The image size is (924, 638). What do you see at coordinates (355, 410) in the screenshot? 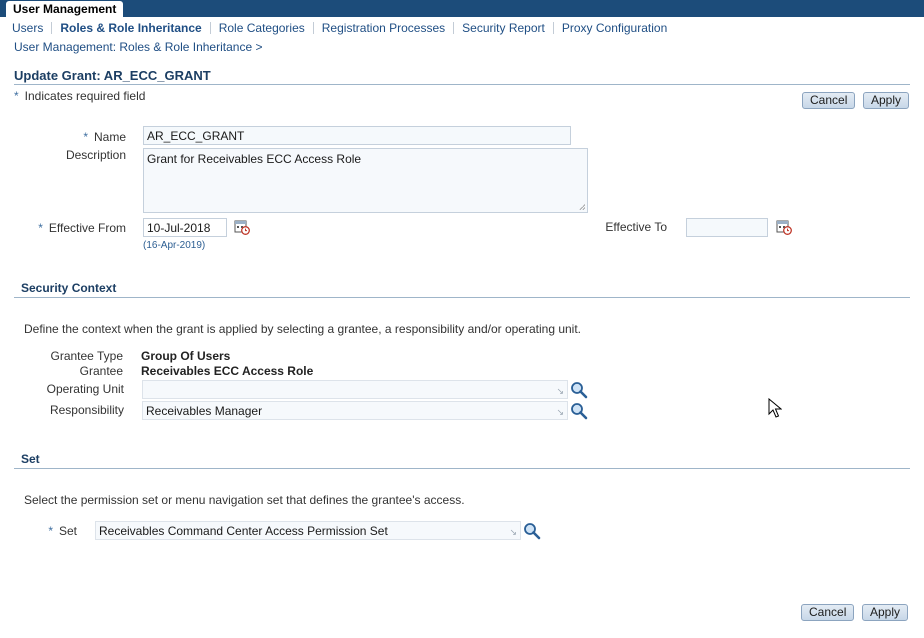
I see `responsibility-input: Receivables Manager ↘` at bounding box center [355, 410].